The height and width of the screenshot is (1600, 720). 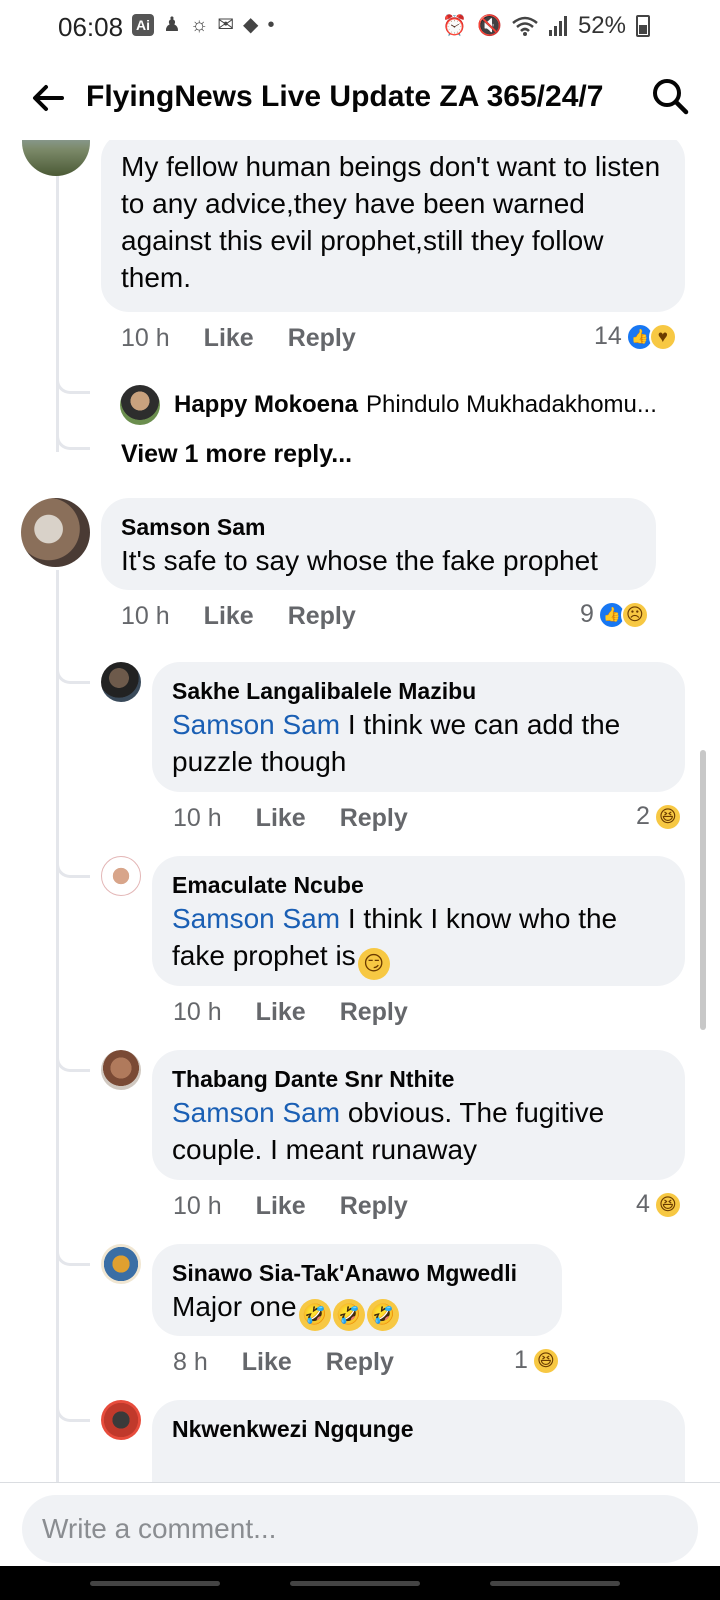 I want to click on thread-line, so click(x=57, y=1026).